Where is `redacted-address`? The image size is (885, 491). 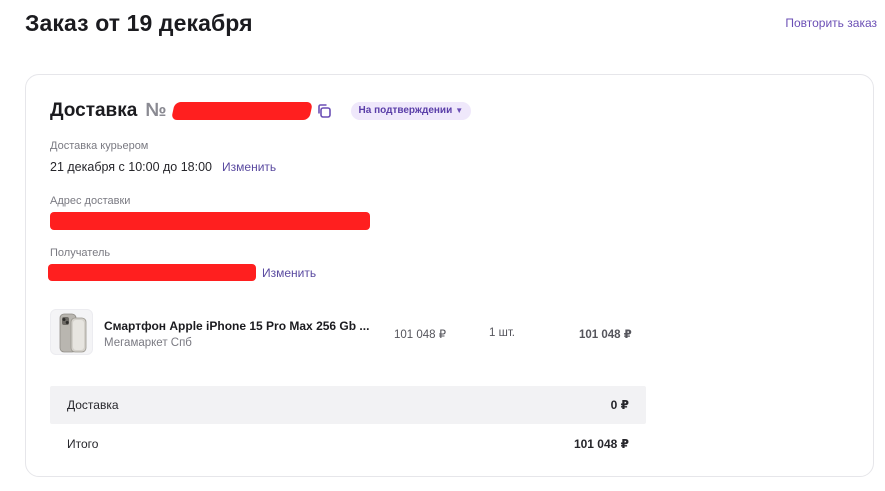
redacted-address is located at coordinates (210, 221).